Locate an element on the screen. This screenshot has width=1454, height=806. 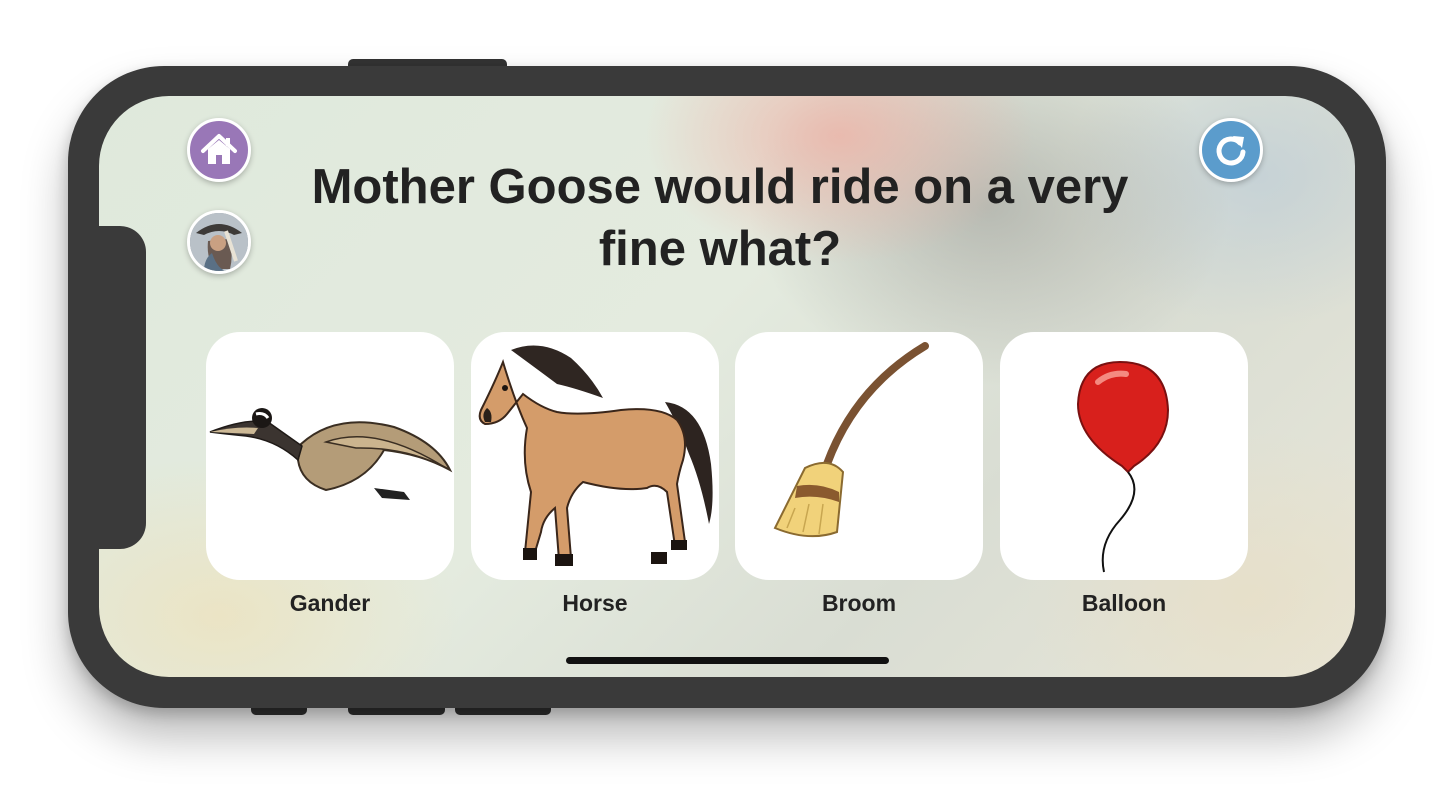
profile-avatar is located at coordinates (219, 242).